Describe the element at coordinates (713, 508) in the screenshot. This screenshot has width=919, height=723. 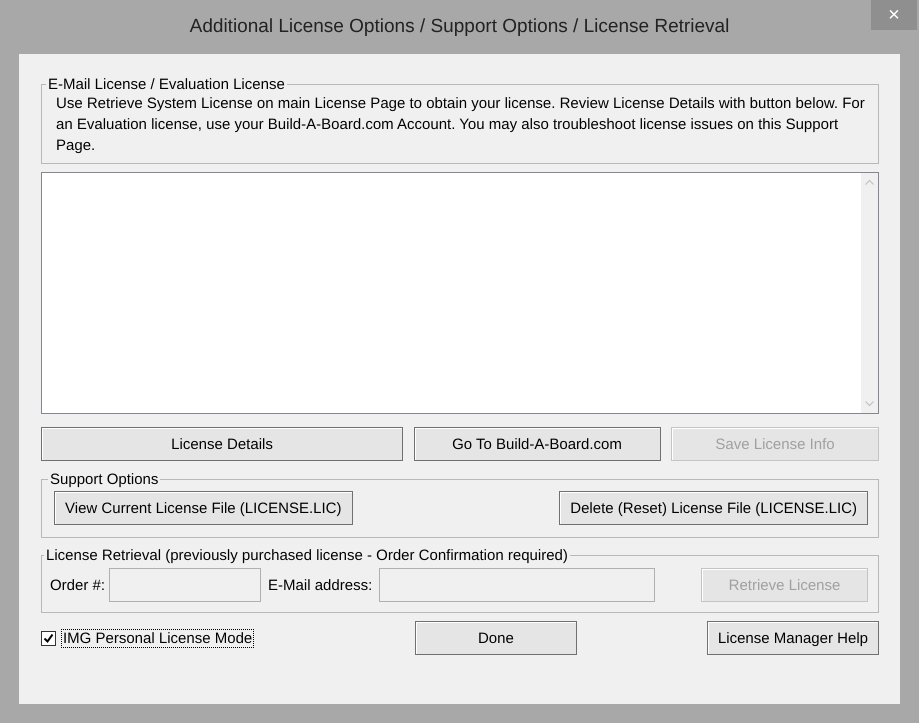
I see `button: Delete (Reset) License File (LICENSE.LIC)` at that location.